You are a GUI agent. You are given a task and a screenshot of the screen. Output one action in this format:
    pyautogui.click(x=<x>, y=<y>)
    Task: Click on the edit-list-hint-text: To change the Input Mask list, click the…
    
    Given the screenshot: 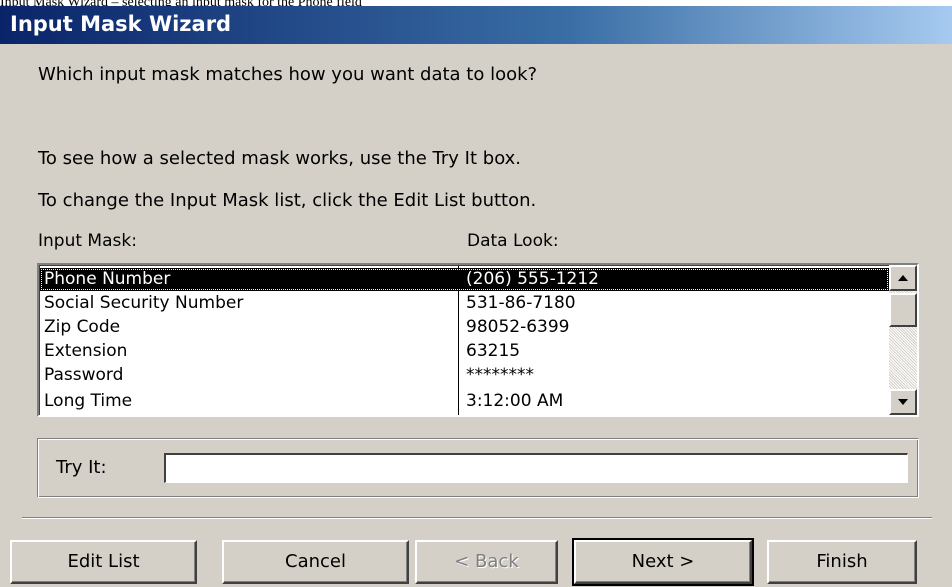 What is the action you would take?
    pyautogui.click(x=287, y=200)
    